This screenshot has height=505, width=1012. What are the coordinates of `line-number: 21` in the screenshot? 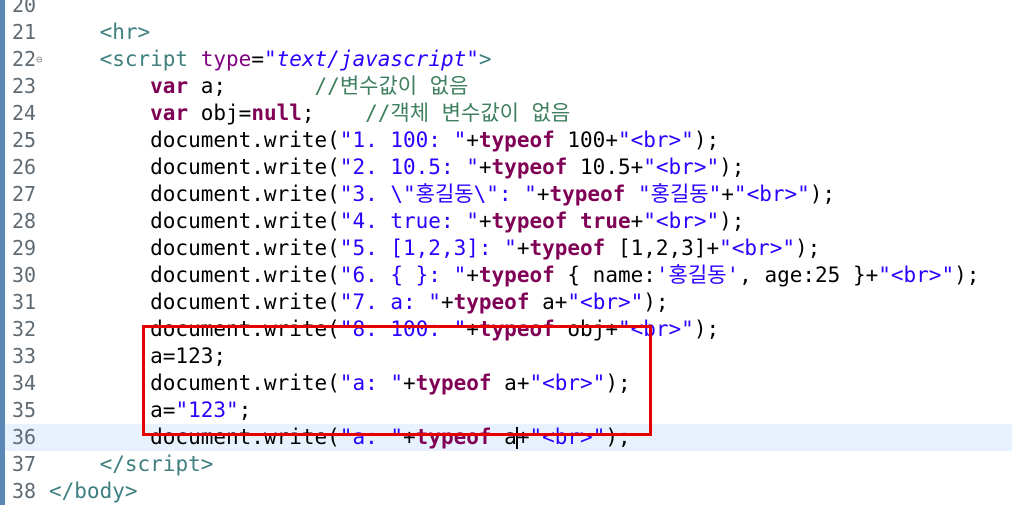 It's located at (24, 32).